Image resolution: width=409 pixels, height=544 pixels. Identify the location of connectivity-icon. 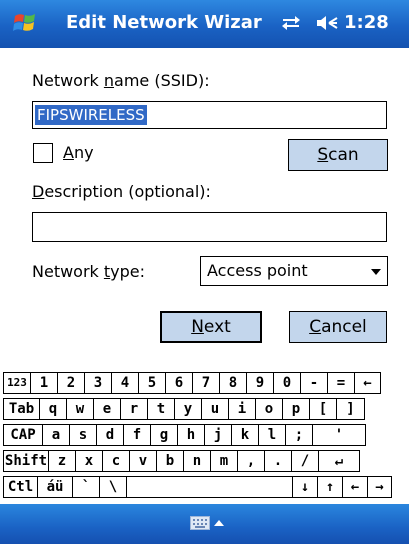
(291, 23).